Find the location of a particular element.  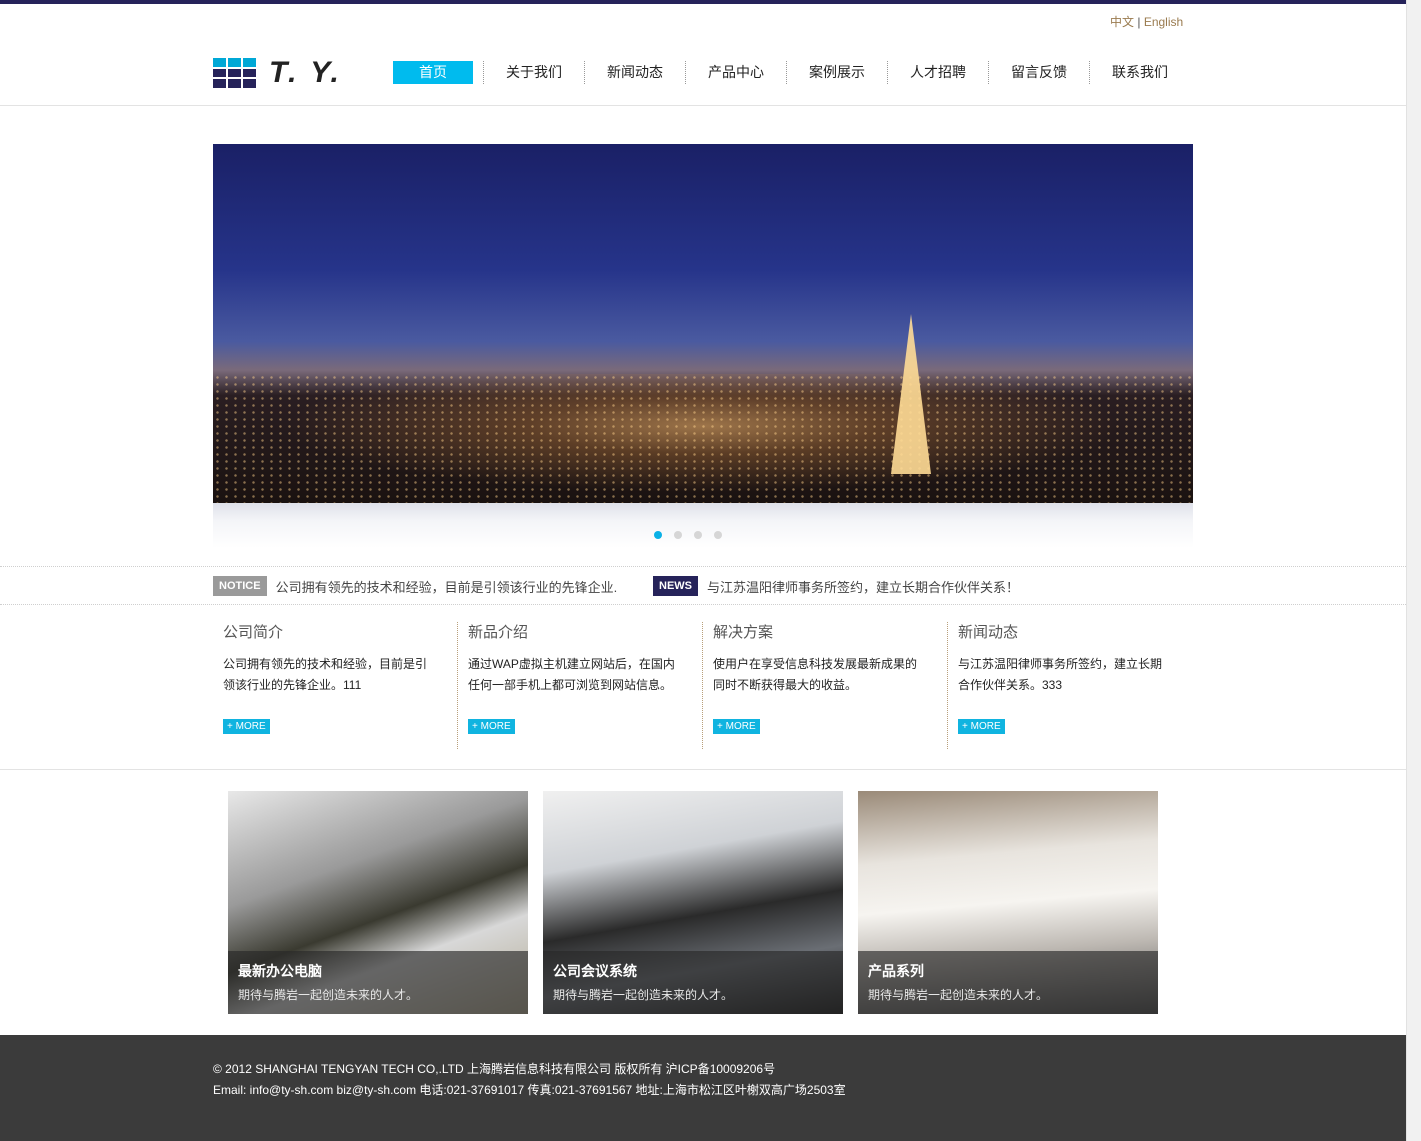

news-text: 与江苏温阳律师事务所签约，建立长期合作伙伴关系！ is located at coordinates (863, 586).